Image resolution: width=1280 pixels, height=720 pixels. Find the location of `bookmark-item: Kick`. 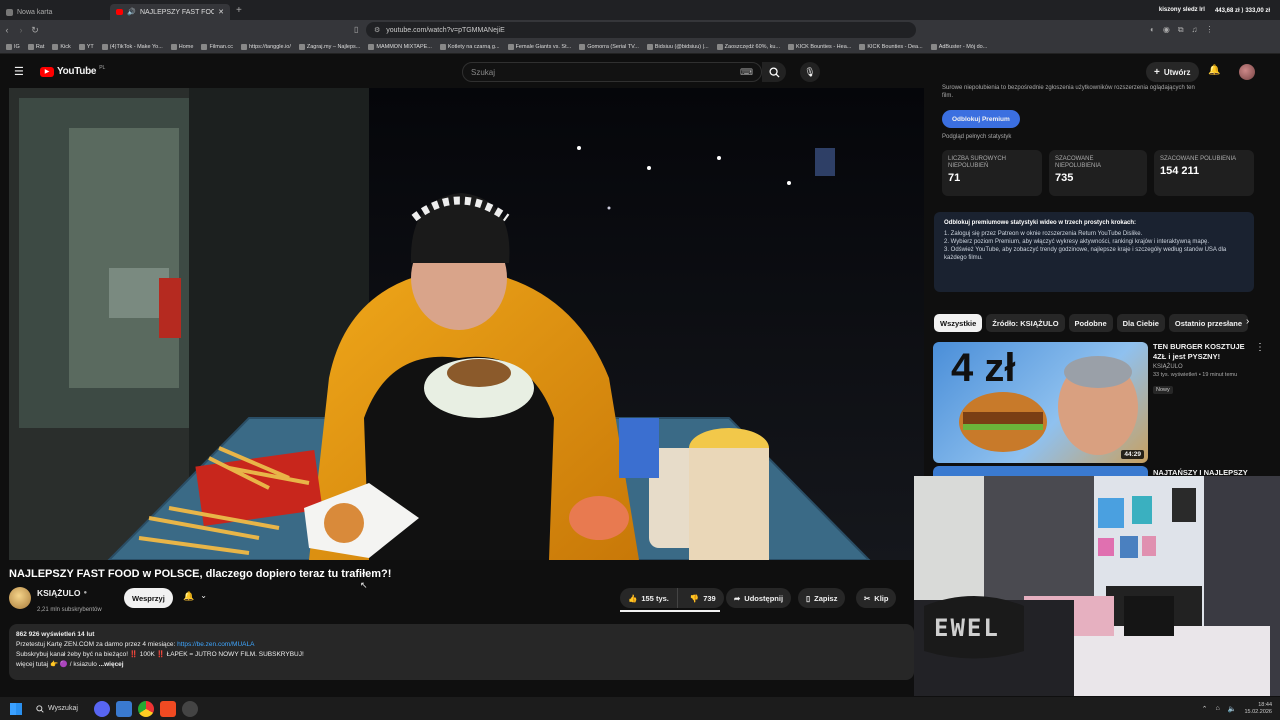

bookmark-item: Kick is located at coordinates (61, 46).